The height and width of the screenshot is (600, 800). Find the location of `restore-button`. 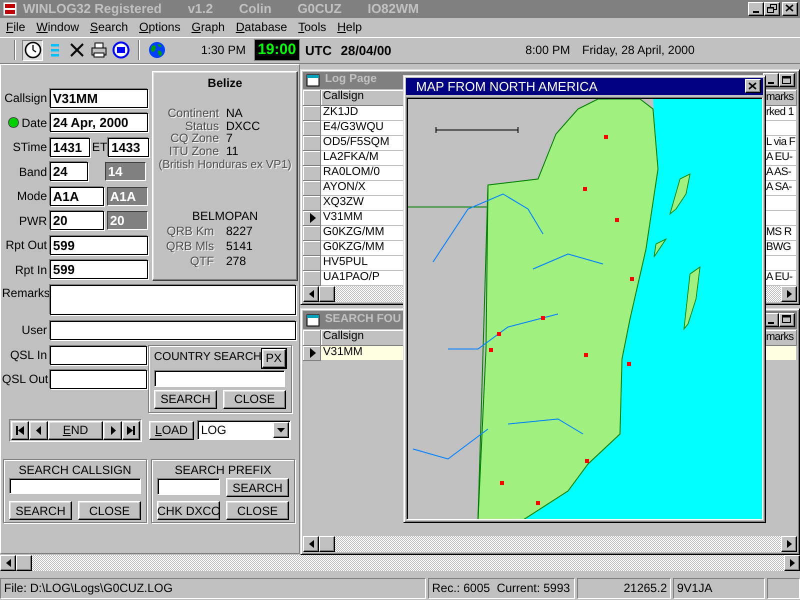

restore-button is located at coordinates (772, 9).